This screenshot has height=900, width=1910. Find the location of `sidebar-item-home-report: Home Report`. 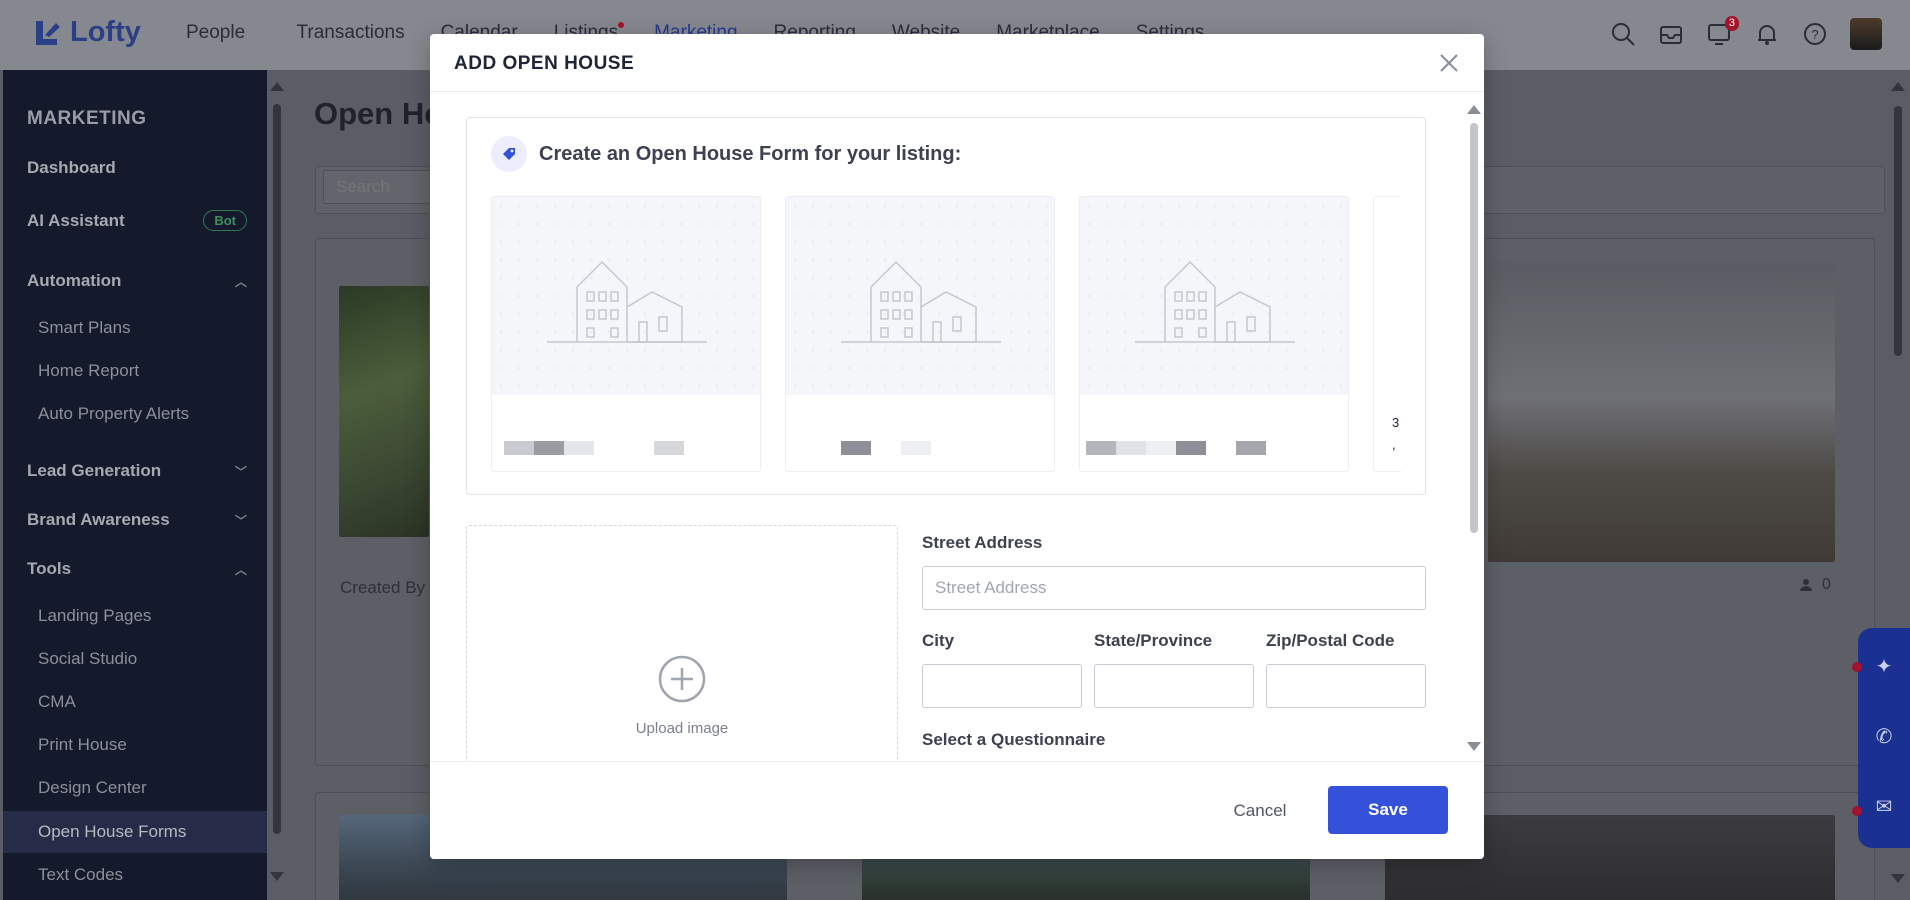

sidebar-item-home-report: Home Report is located at coordinates (88, 371).